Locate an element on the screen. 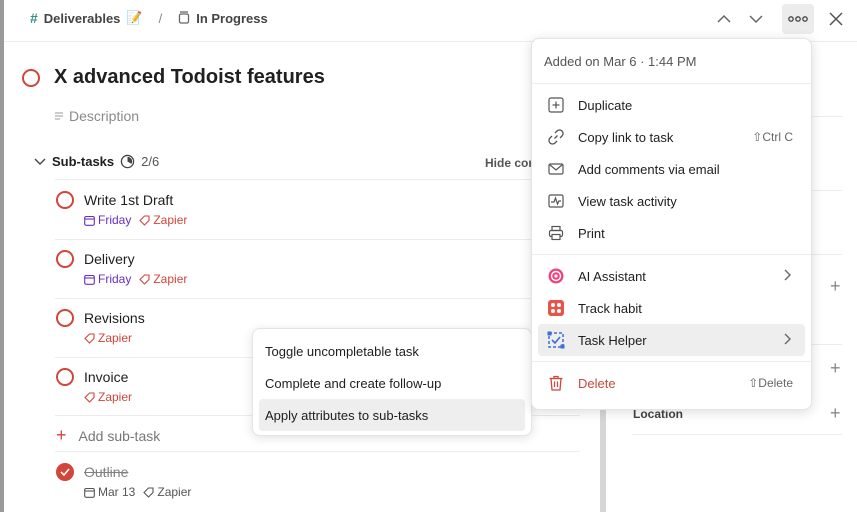  mail-icon is located at coordinates (556, 169).